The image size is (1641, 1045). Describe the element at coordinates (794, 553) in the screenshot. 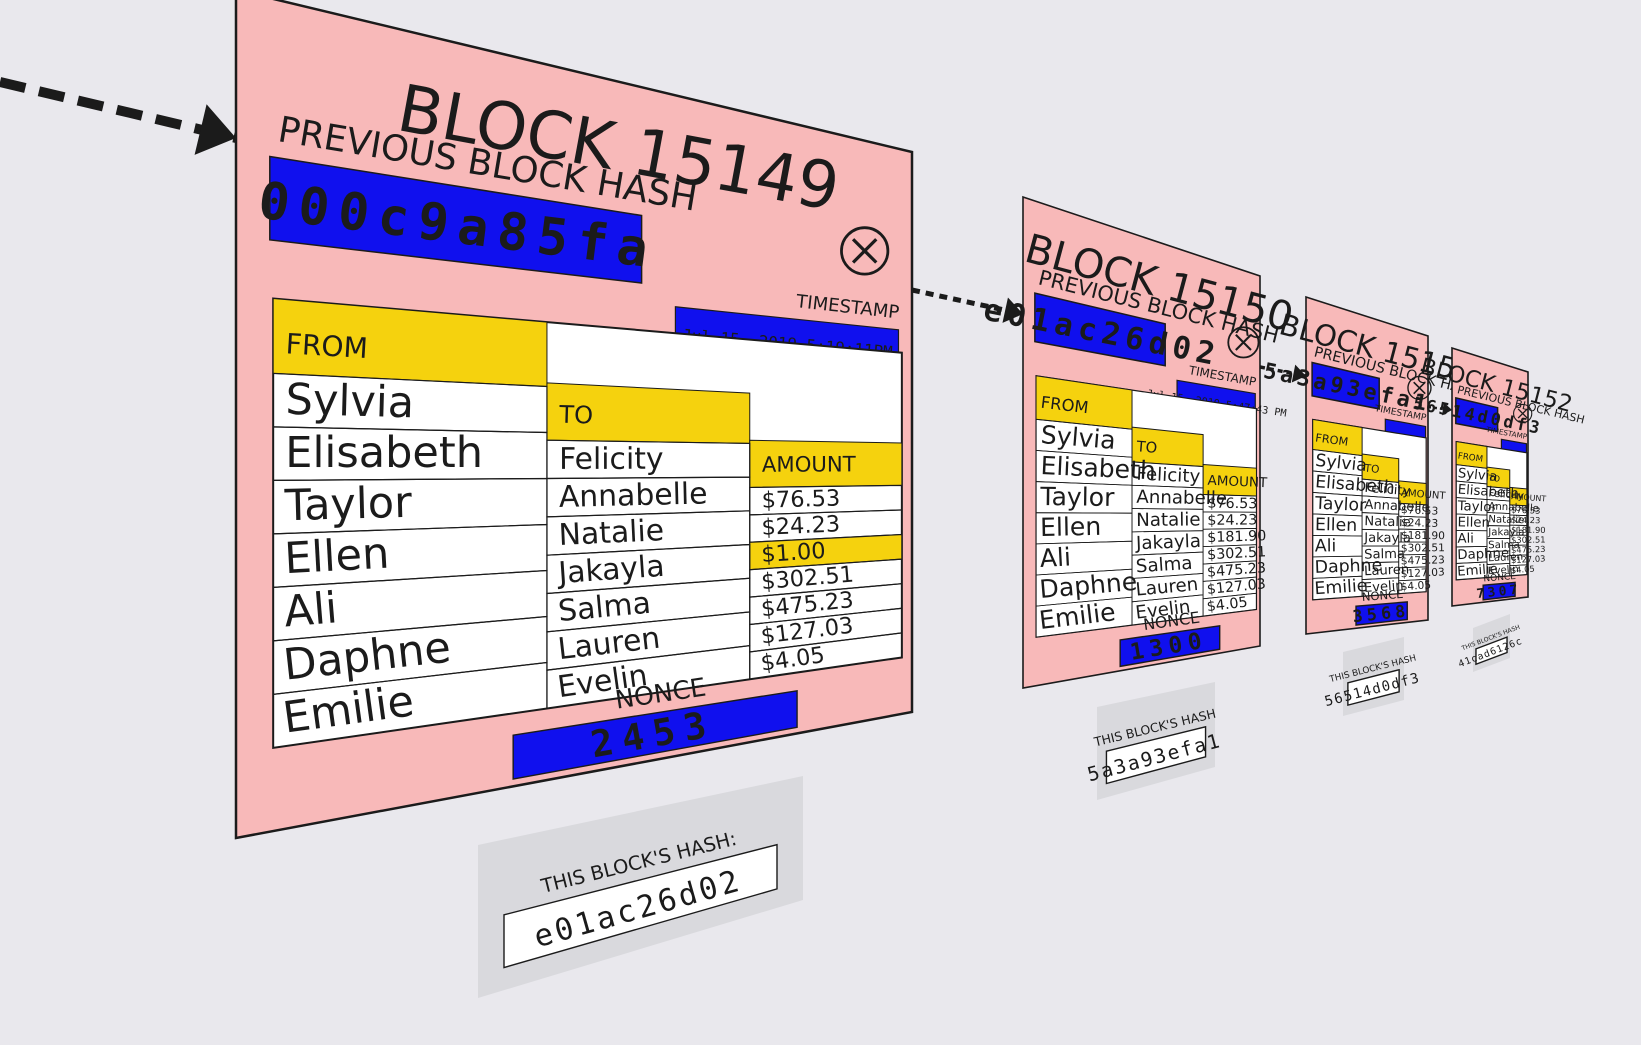

I see `cell-amount: $1.00` at that location.